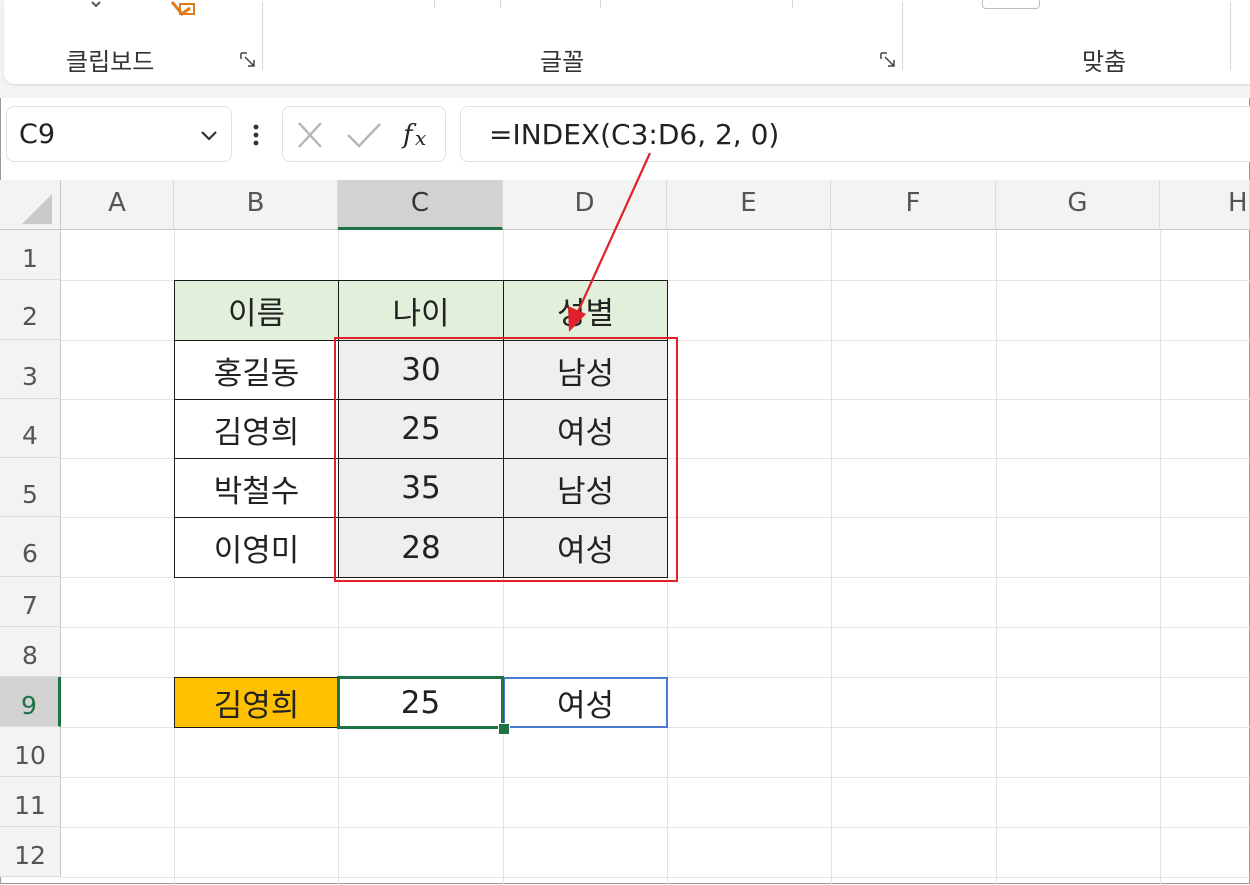 The image size is (1250, 885). What do you see at coordinates (1011, 4) in the screenshot?
I see `ribbon-control` at bounding box center [1011, 4].